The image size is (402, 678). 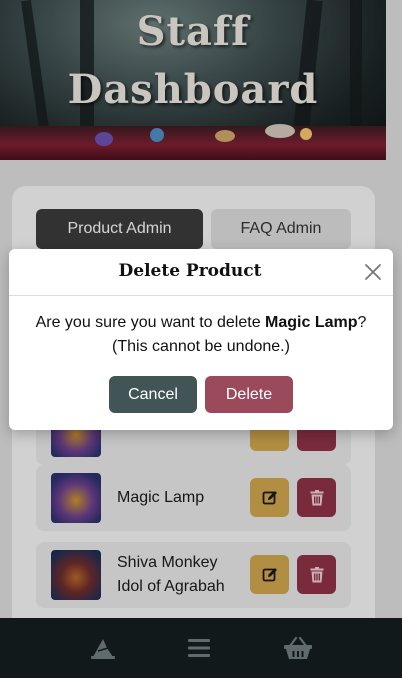 I want to click on modal-title: Delete Product, so click(x=190, y=271).